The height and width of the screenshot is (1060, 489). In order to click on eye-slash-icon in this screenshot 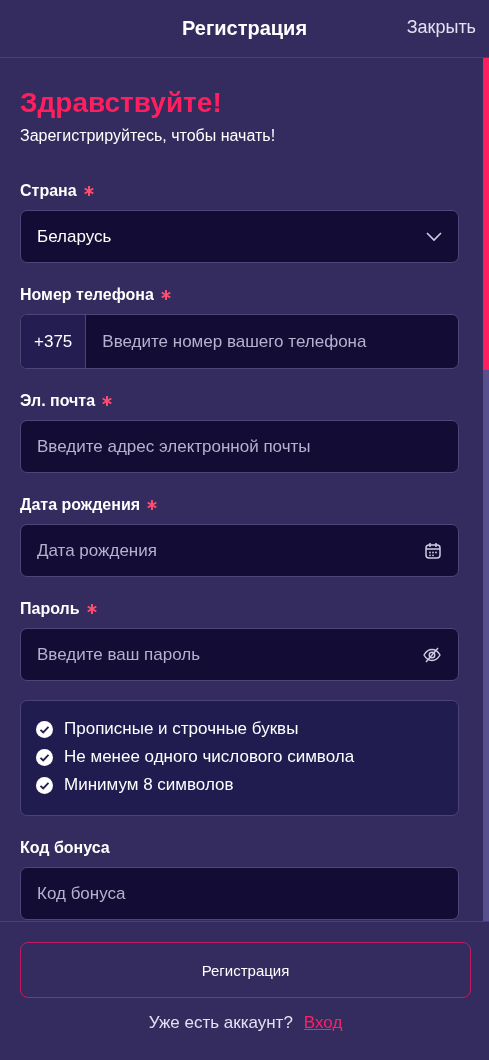, I will do `click(432, 654)`.